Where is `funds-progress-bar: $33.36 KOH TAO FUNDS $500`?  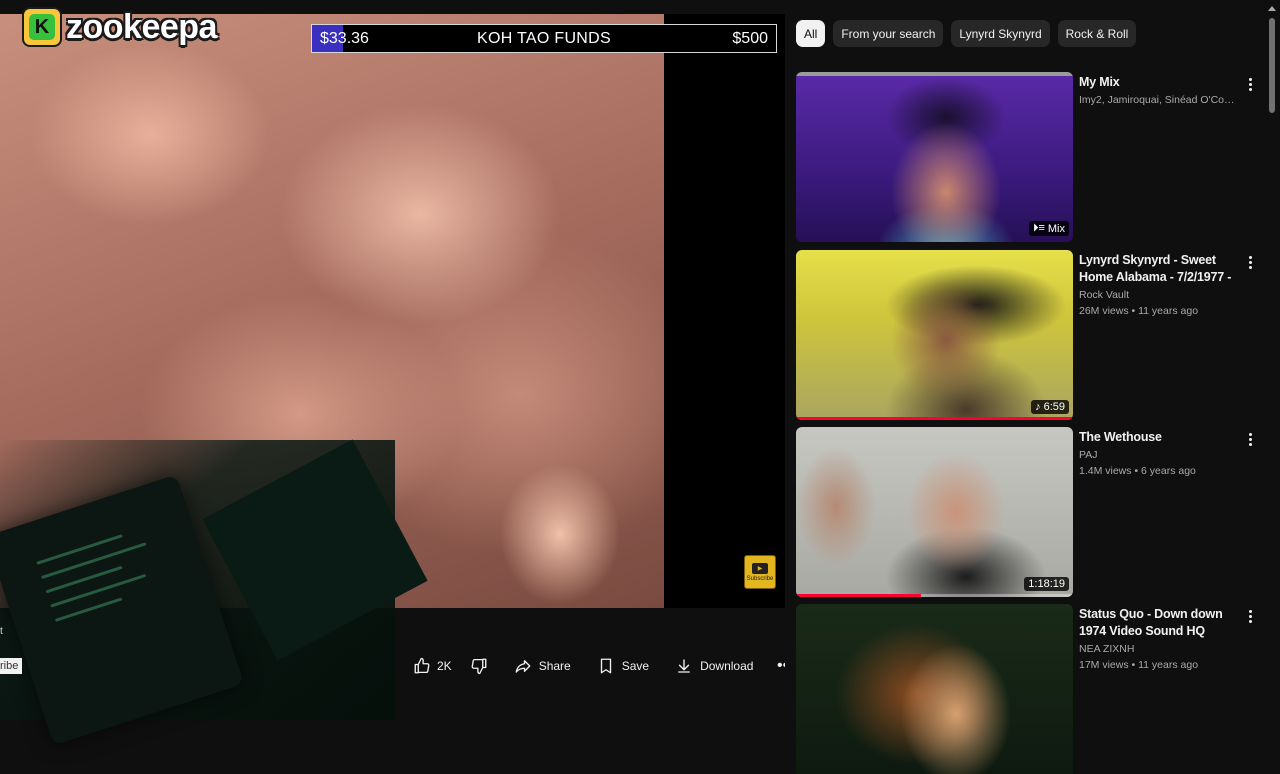
funds-progress-bar: $33.36 KOH TAO FUNDS $500 is located at coordinates (544, 38).